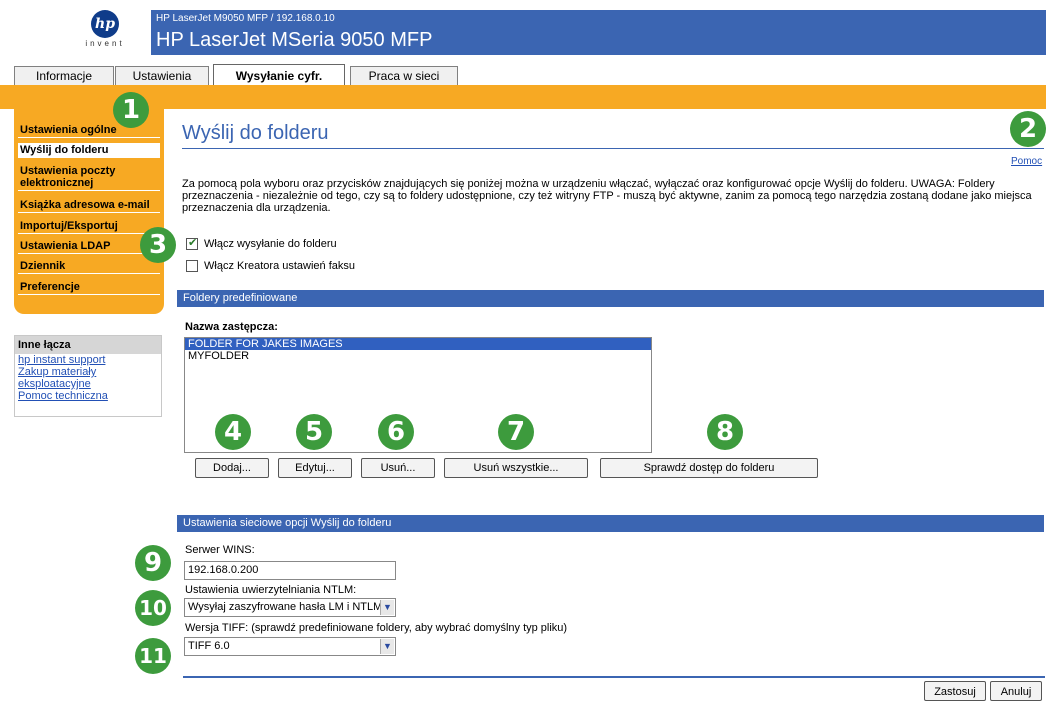  Describe the element at coordinates (270, 244) in the screenshot. I see `enable-send-to-folder-label: Włącz wysyłanie do folderu` at that location.